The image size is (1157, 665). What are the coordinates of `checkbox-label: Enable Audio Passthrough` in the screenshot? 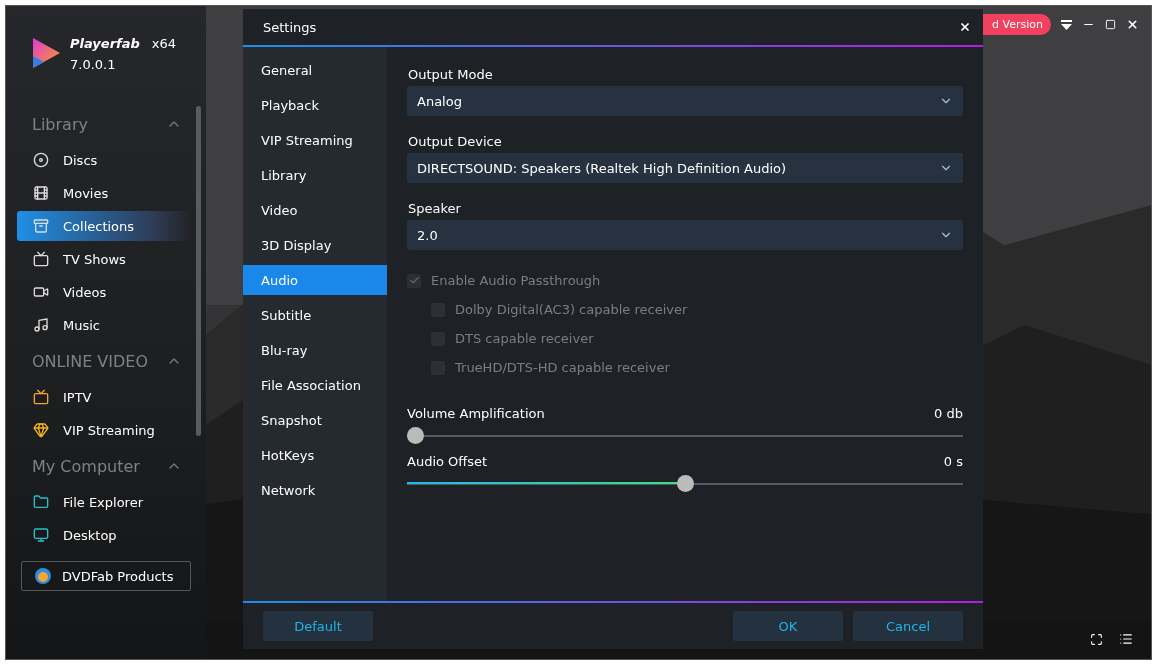 It's located at (516, 280).